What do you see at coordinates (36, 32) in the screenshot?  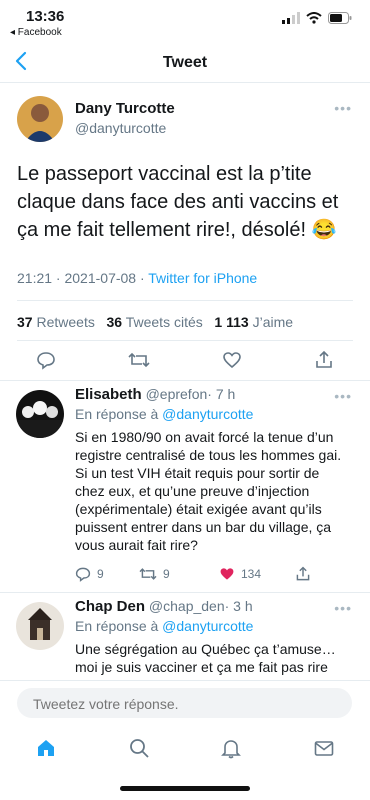 I see `back-to-facebook-link: ◂ Facebook` at bounding box center [36, 32].